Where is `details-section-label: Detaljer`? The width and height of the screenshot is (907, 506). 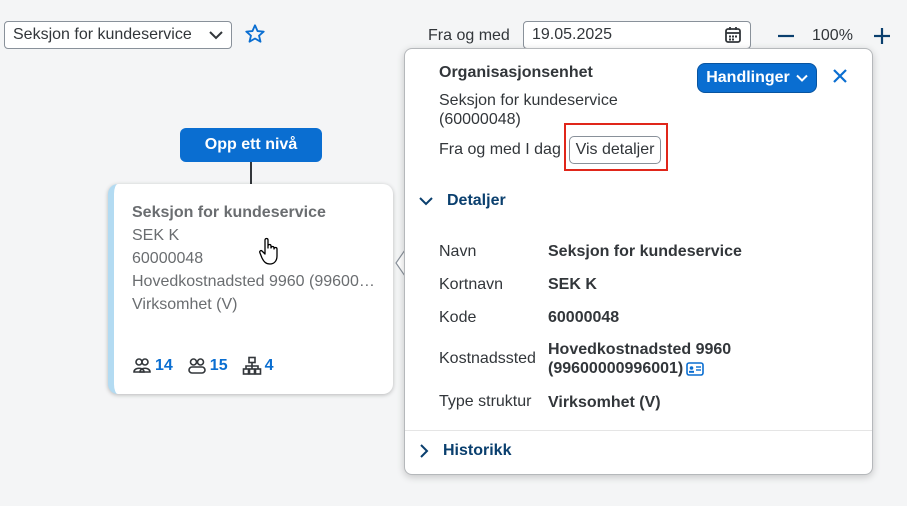
details-section-label: Detaljer is located at coordinates (476, 200).